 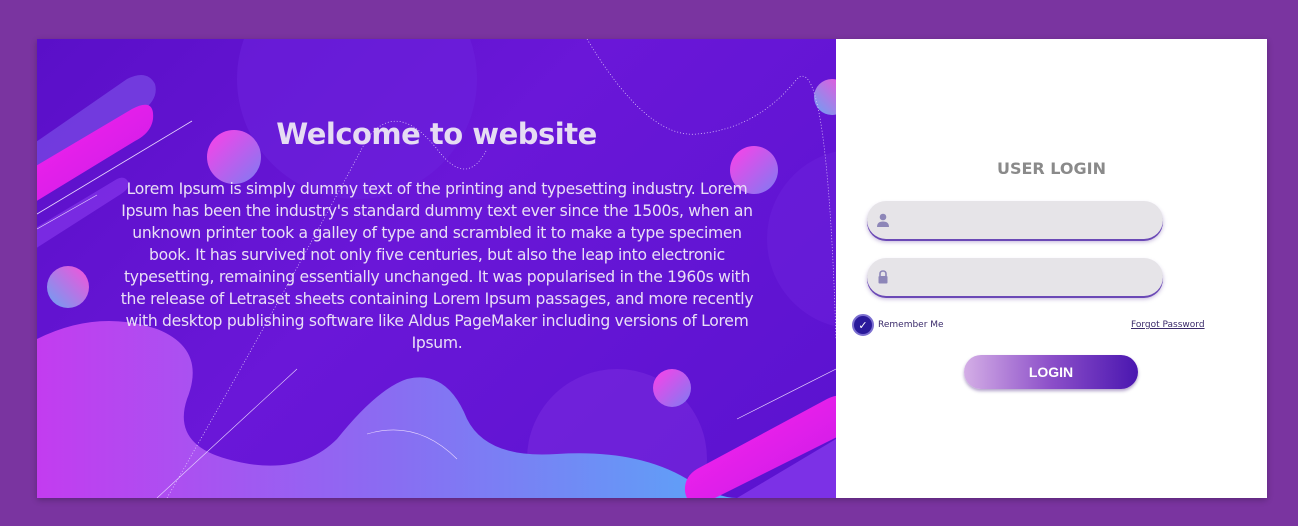 What do you see at coordinates (863, 325) in the screenshot?
I see `check-icon: ✓` at bounding box center [863, 325].